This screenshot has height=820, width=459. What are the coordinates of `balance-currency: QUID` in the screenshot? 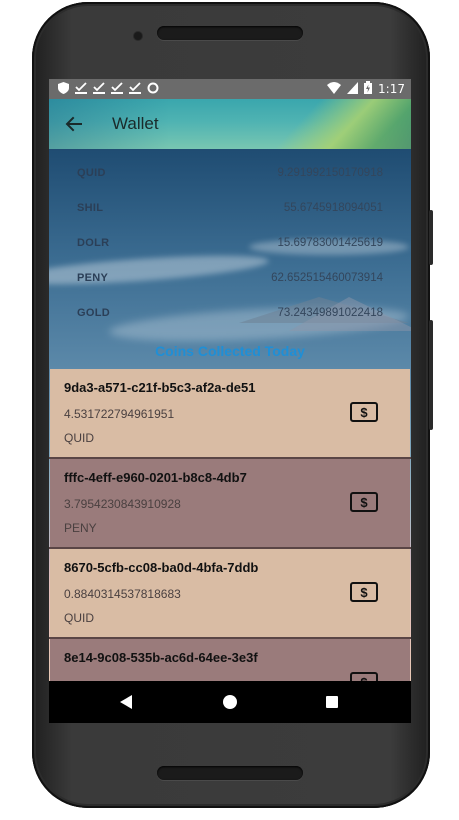 It's located at (91, 173).